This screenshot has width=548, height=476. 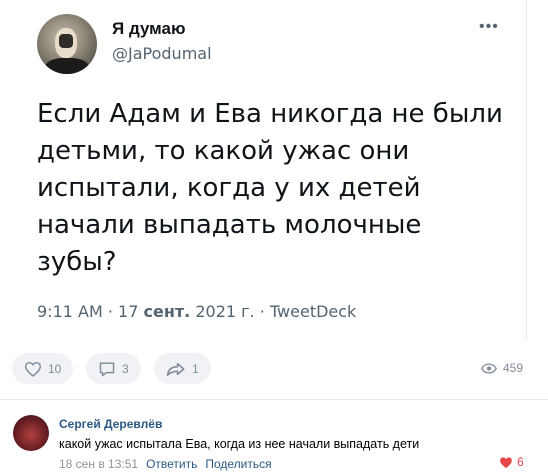 What do you see at coordinates (55, 368) in the screenshot?
I see `like-count: 10` at bounding box center [55, 368].